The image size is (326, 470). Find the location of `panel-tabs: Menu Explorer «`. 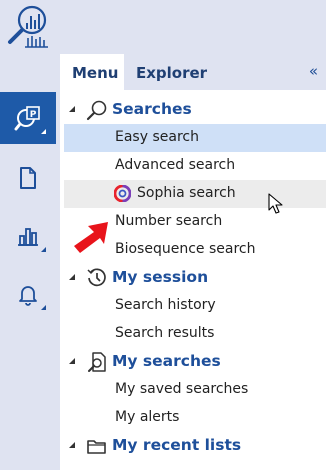

panel-tabs: Menu Explorer « is located at coordinates (193, 72).